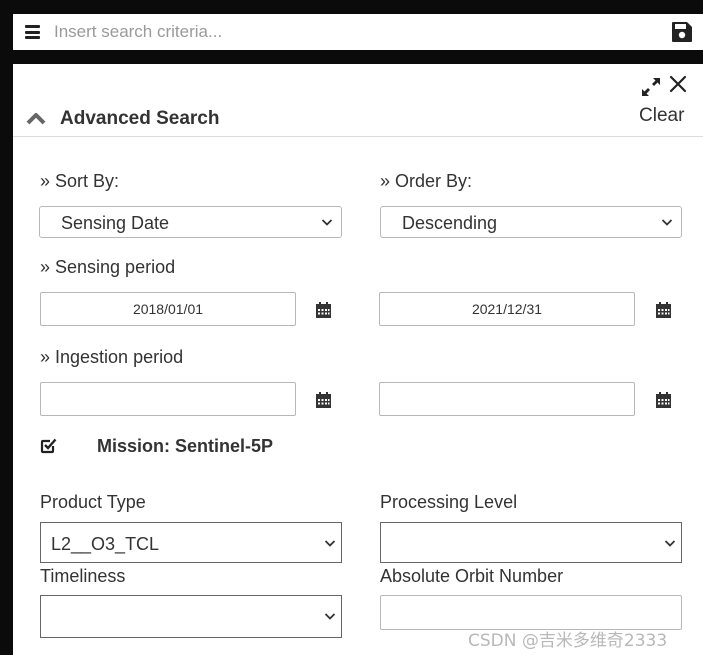 This screenshot has width=703, height=655. What do you see at coordinates (450, 223) in the screenshot?
I see `order-by-value: Descending` at bounding box center [450, 223].